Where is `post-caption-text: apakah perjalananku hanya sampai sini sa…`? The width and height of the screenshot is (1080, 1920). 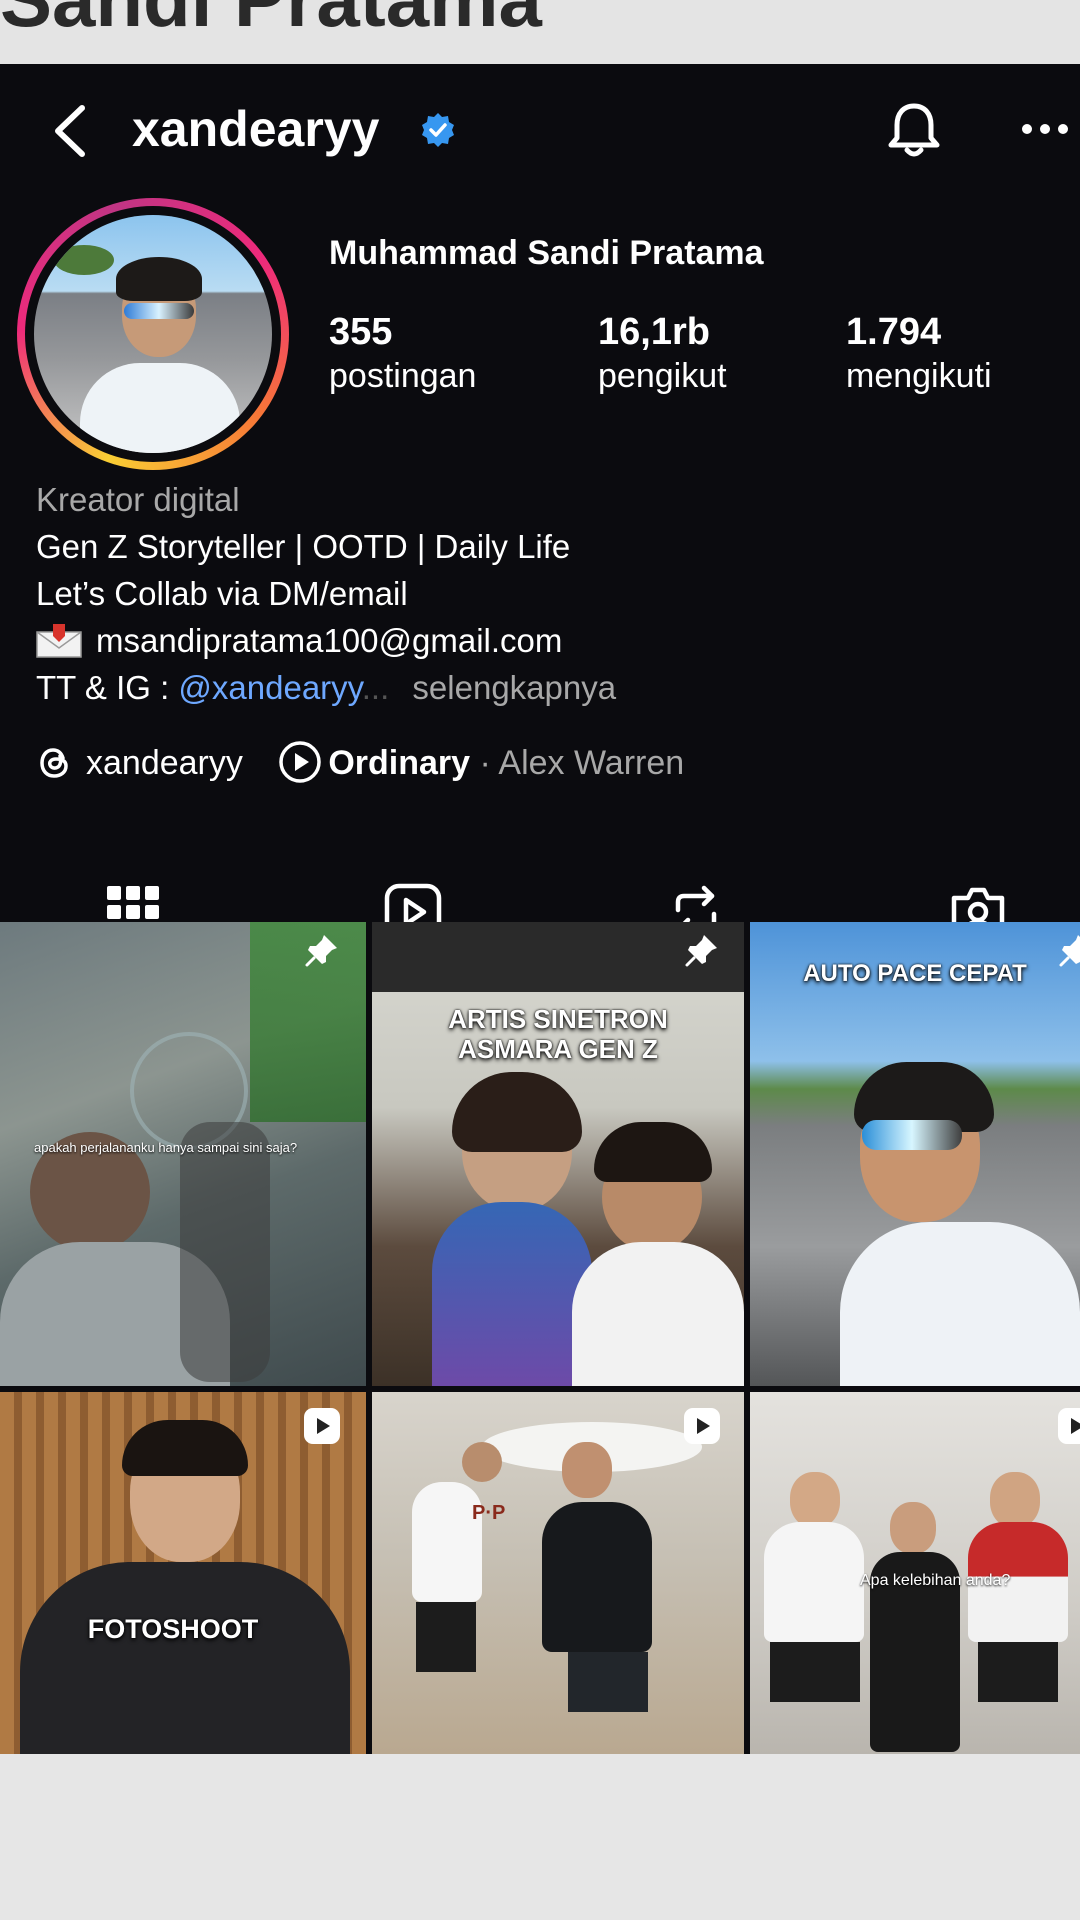
post-caption-text: apakah perjalananku hanya sampai sini sa… is located at coordinates (166, 1147).